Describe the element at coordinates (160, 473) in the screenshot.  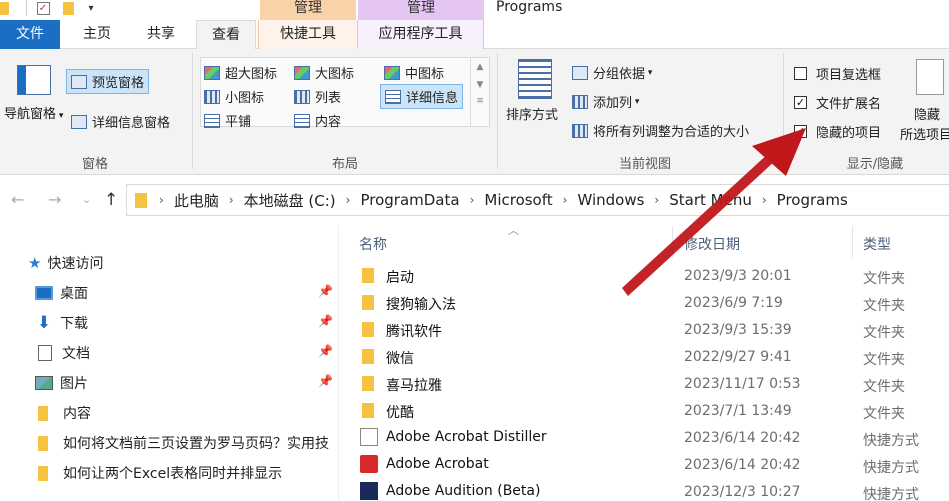
I see `nav-item-excel-side-by-side: 如何让两个Excel表格同时并排显示` at that location.